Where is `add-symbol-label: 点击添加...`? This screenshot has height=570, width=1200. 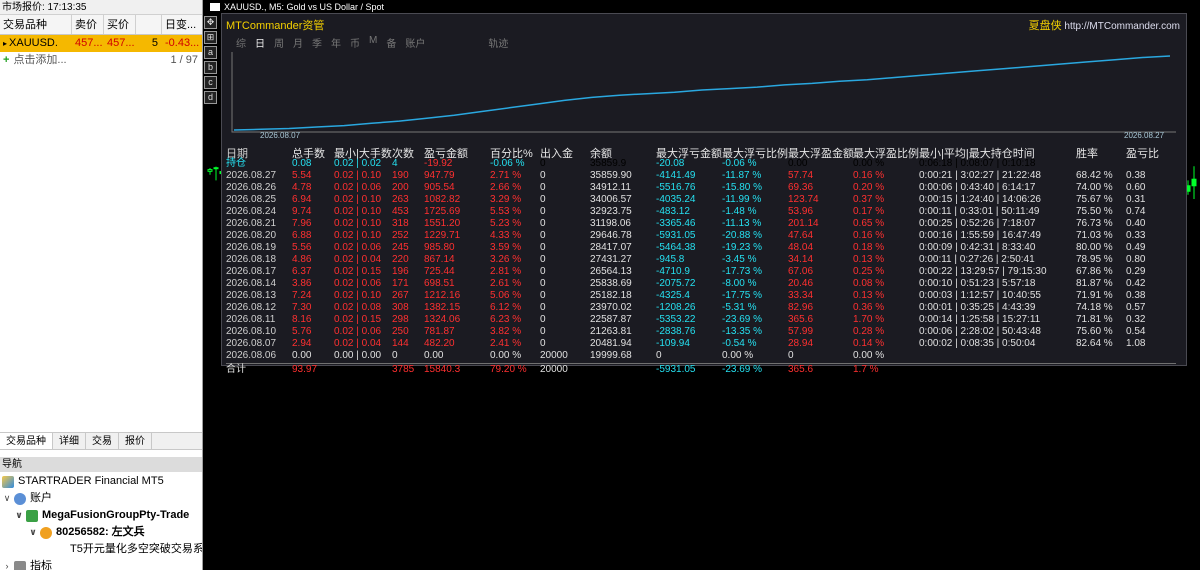
add-symbol-label: 点击添加... is located at coordinates (40, 60).